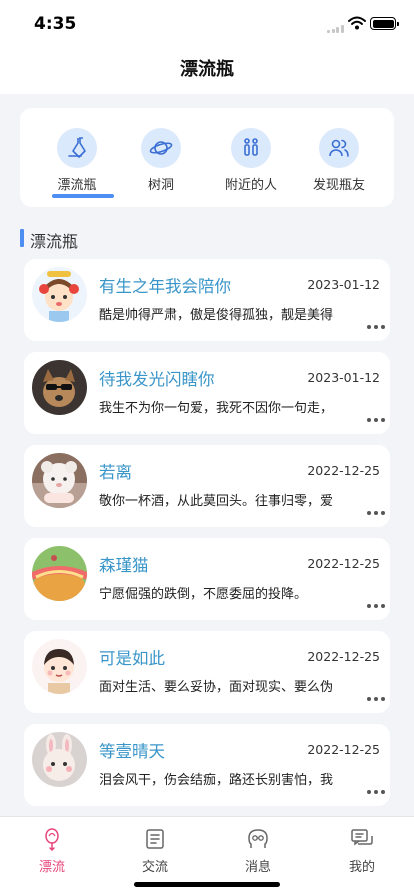 The height and width of the screenshot is (896, 414). I want to click on status-time: 4:35, so click(55, 24).